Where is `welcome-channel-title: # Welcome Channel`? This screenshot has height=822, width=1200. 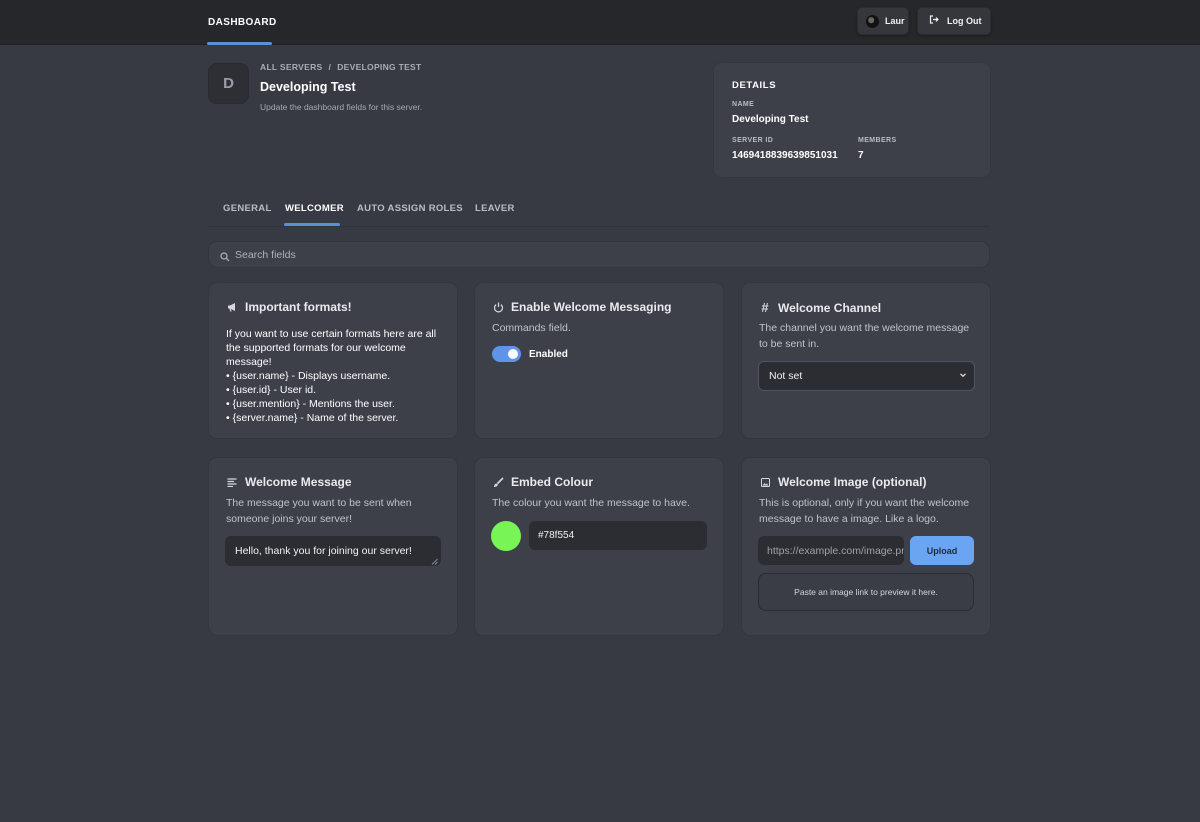 welcome-channel-title: # Welcome Channel is located at coordinates (820, 307).